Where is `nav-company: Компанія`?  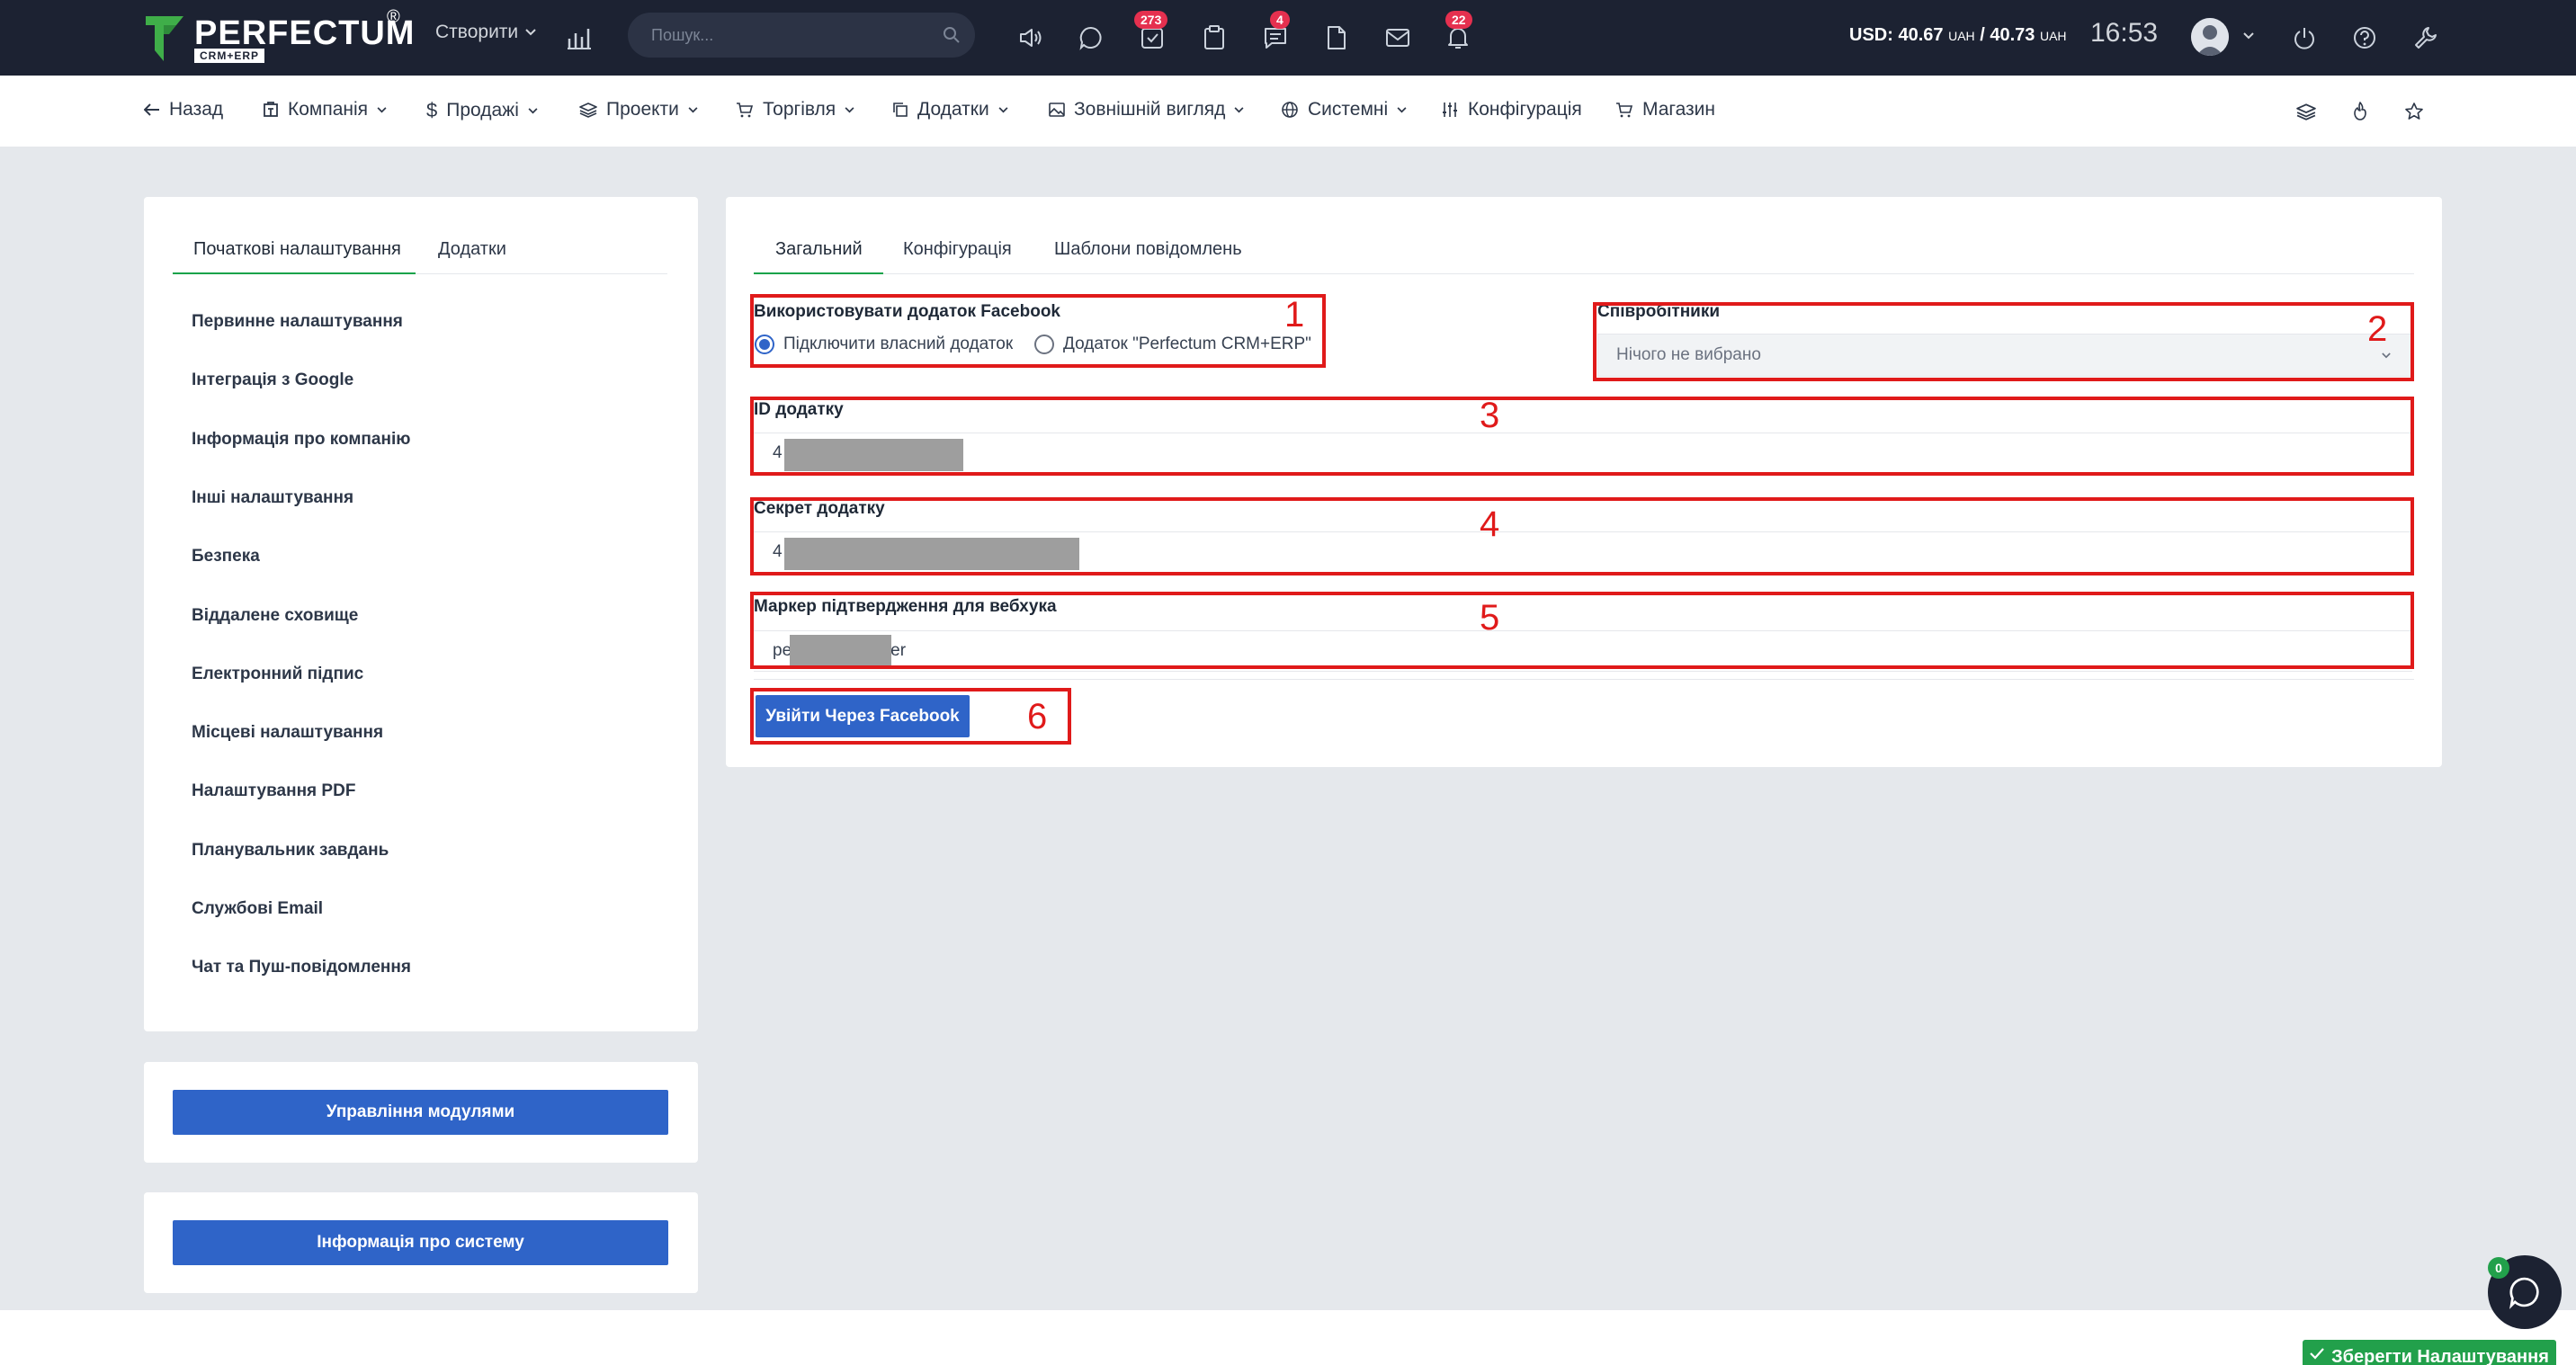 nav-company: Компанія is located at coordinates (325, 110).